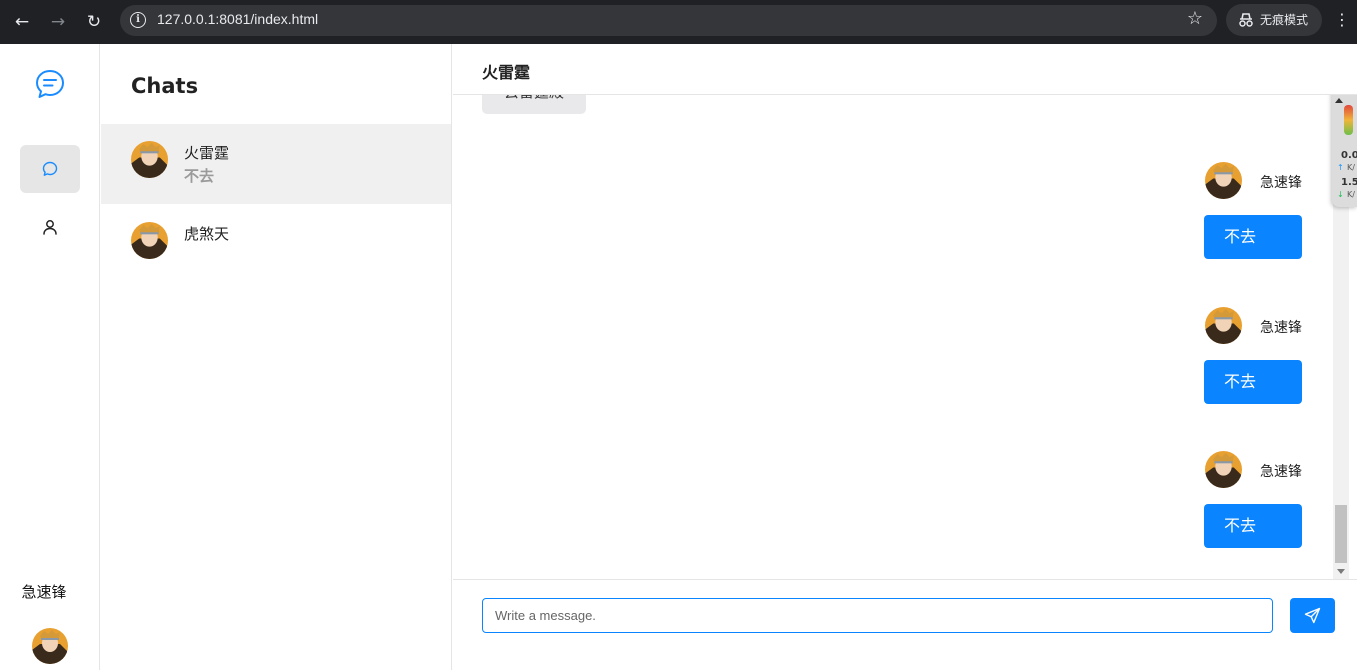  I want to click on traffic-bar, so click(1348, 120).